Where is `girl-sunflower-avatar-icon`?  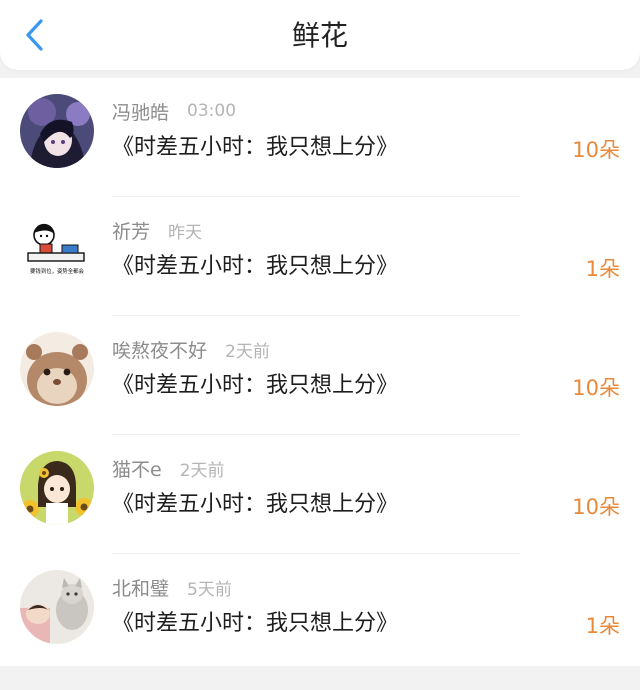 girl-sunflower-avatar-icon is located at coordinates (57, 488).